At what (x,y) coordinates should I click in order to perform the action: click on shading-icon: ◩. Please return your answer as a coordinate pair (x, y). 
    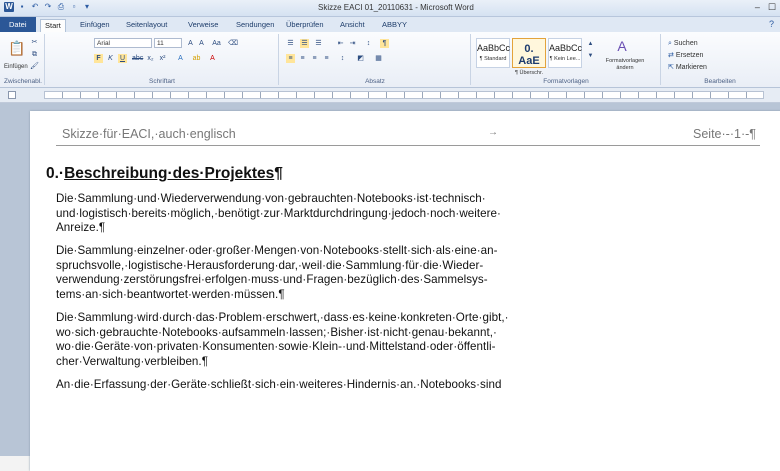
    Looking at the image, I should click on (360, 58).